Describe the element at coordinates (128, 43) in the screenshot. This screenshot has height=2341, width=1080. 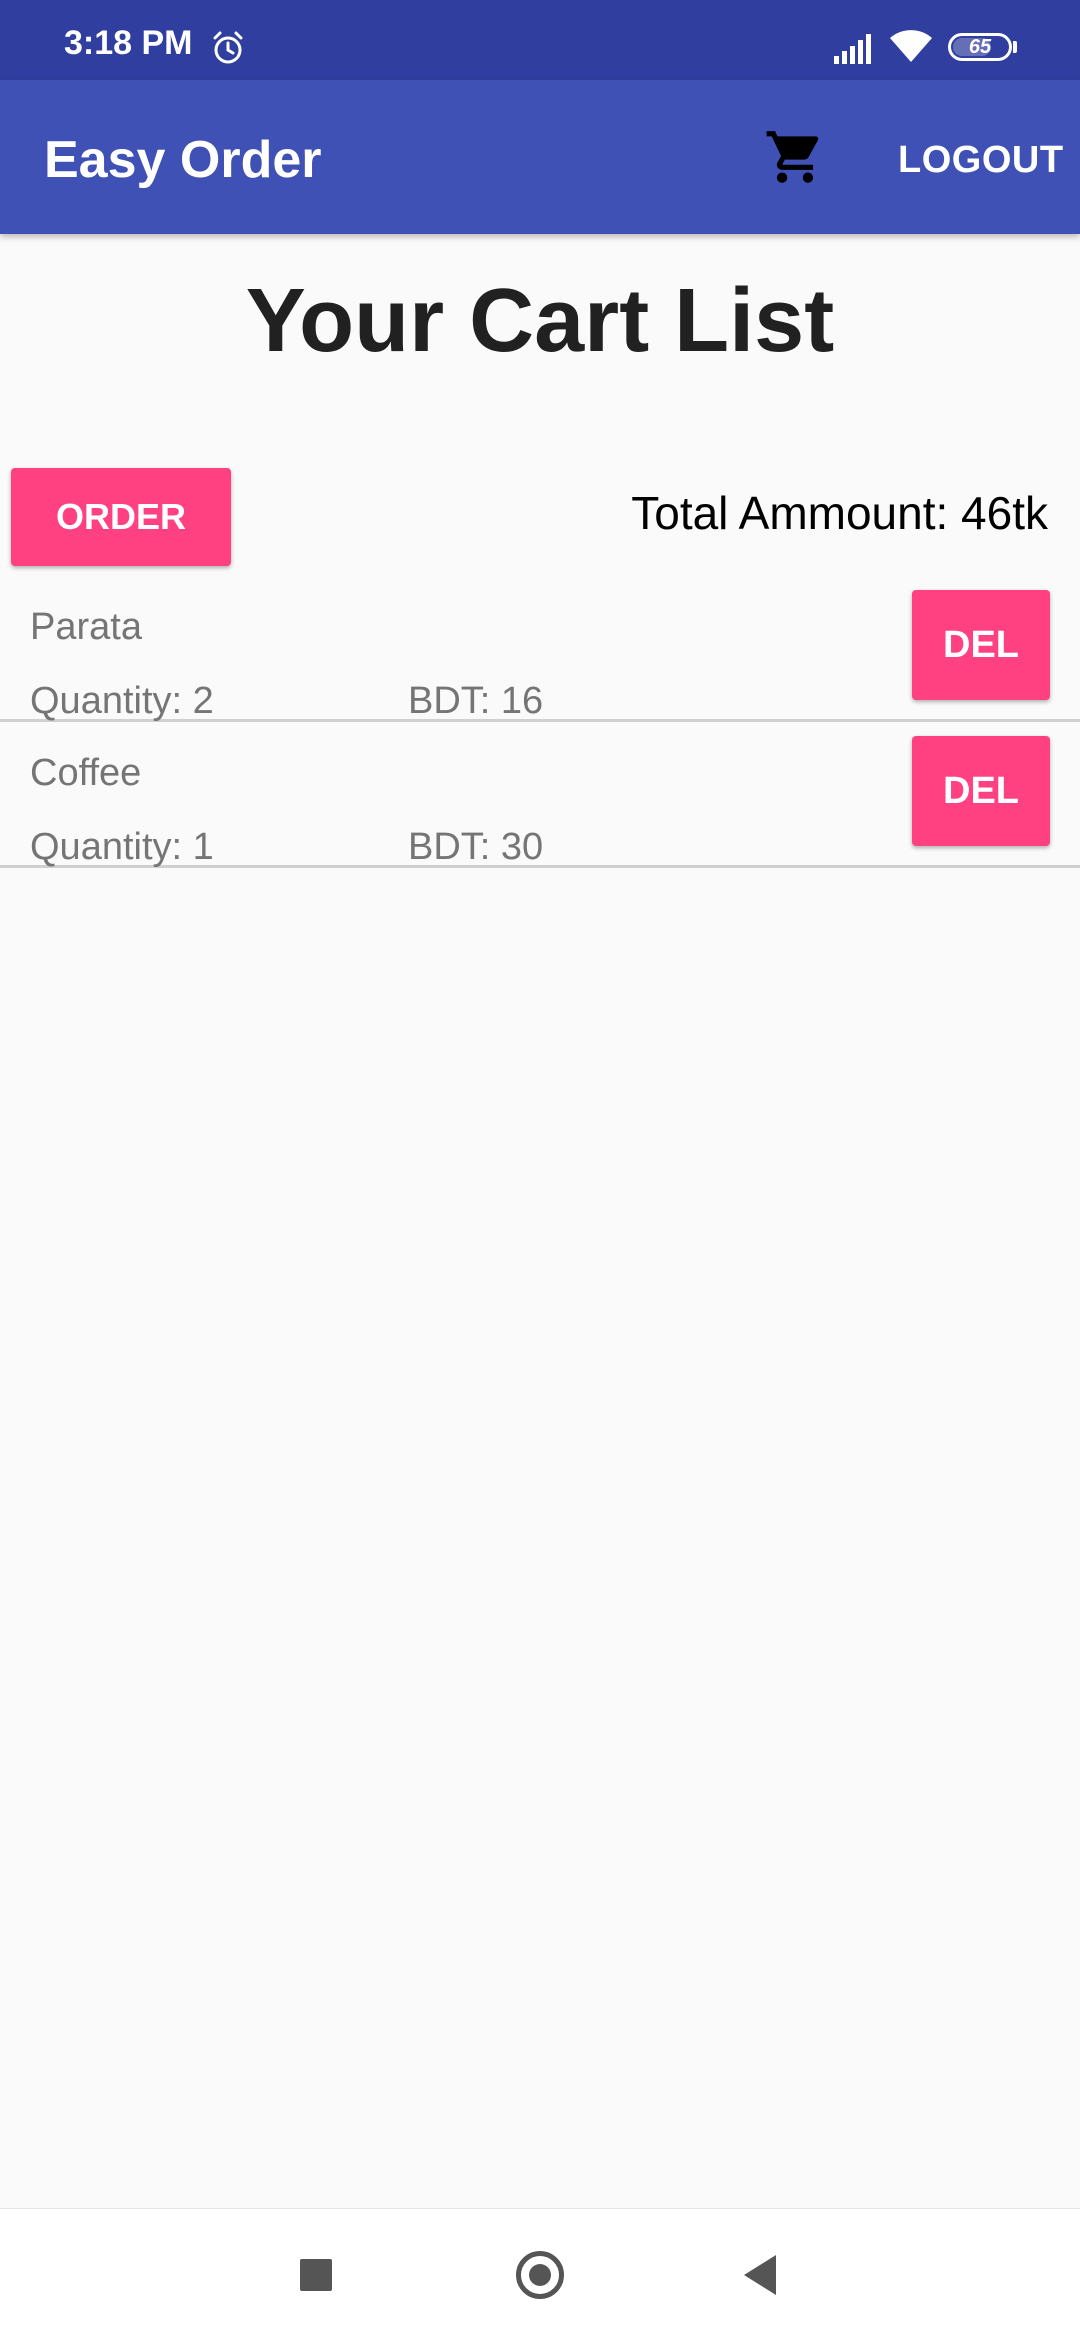
I see `status-time: 3:18 PM` at that location.